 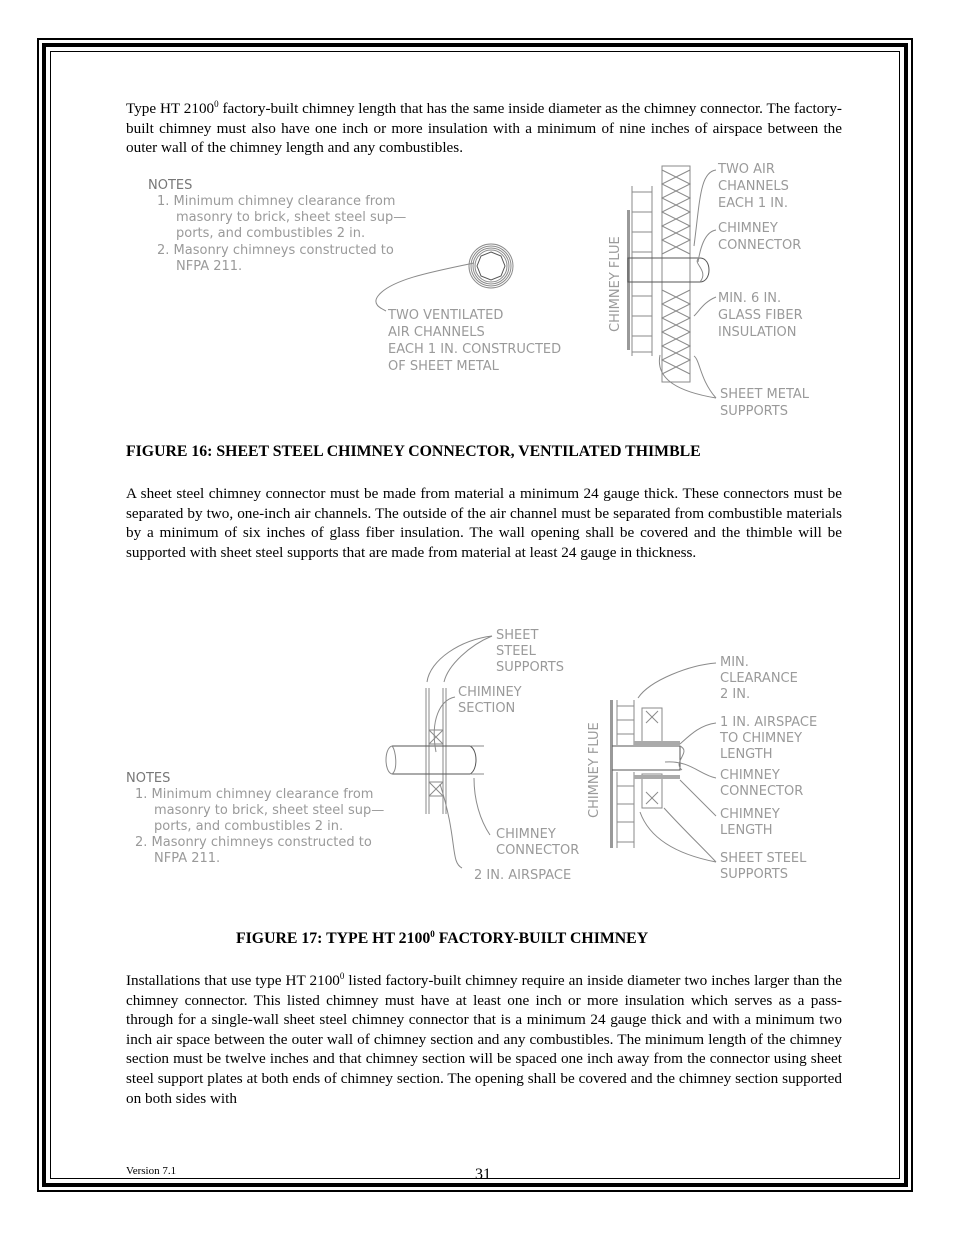 What do you see at coordinates (541, 938) in the screenshot?
I see `text-run: FACTORY-BUILT CHIMNEY` at bounding box center [541, 938].